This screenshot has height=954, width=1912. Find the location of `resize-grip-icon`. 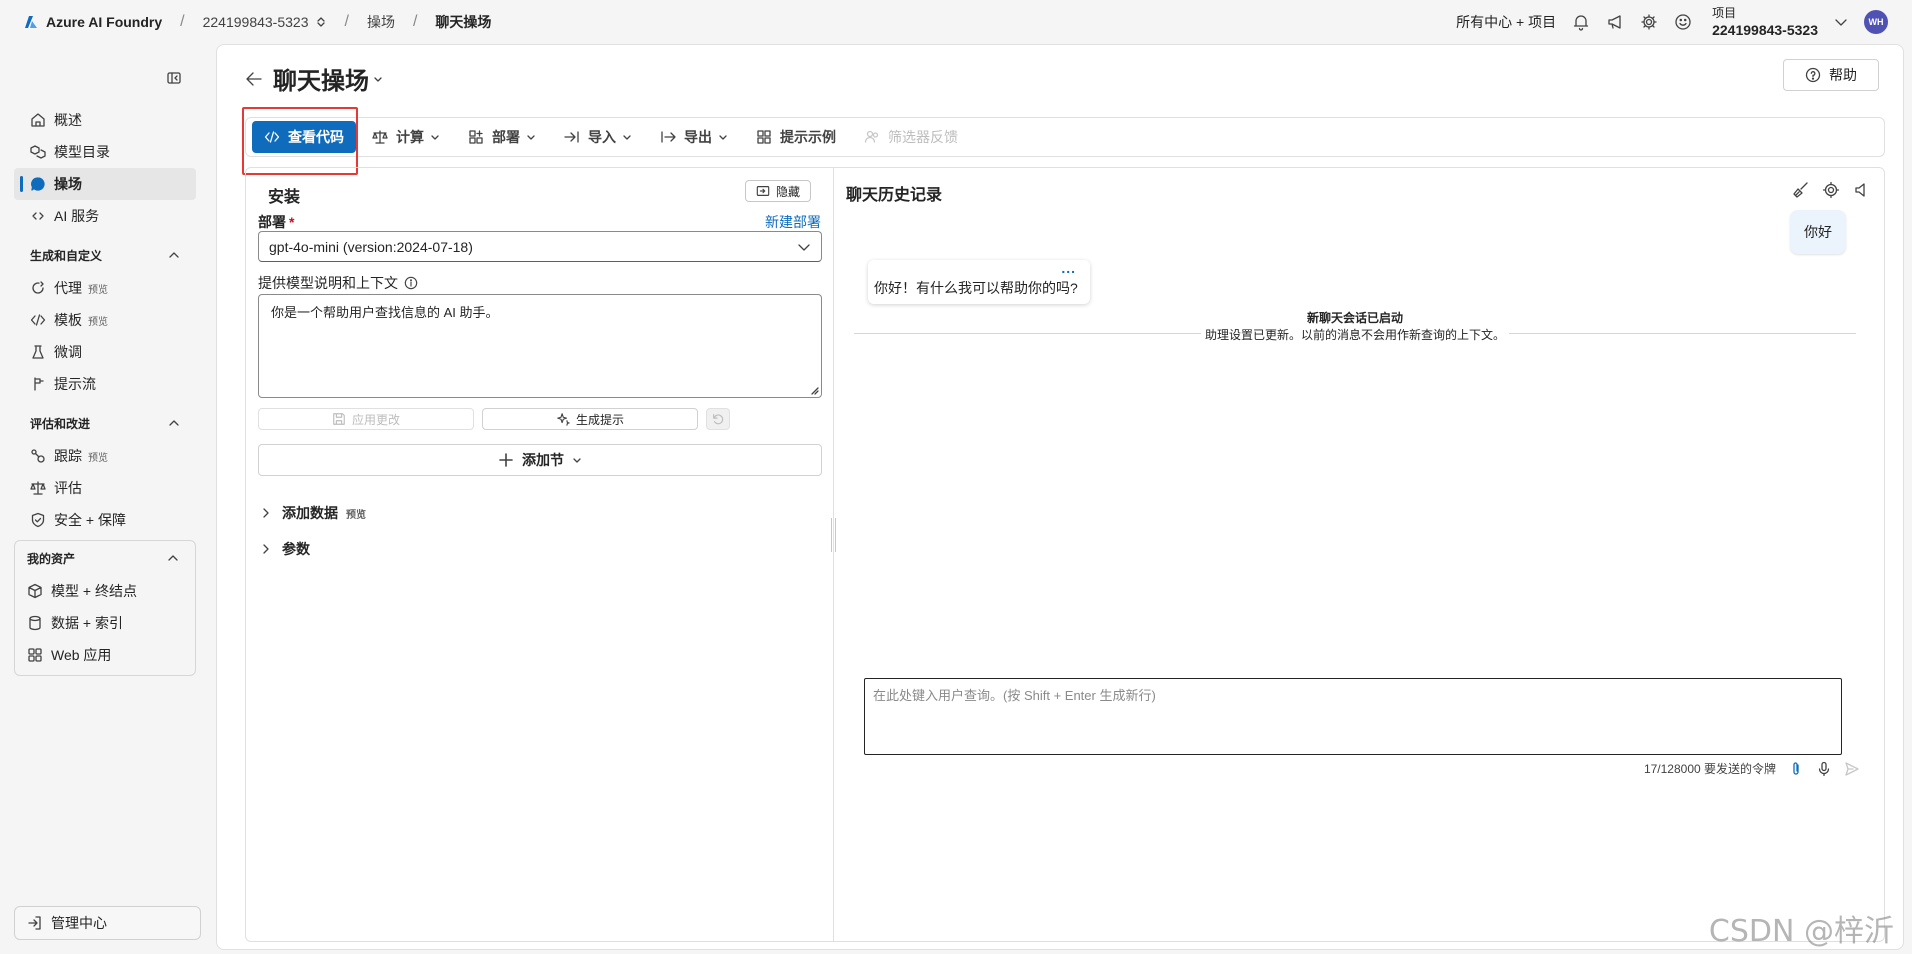

resize-grip-icon is located at coordinates (815, 391).